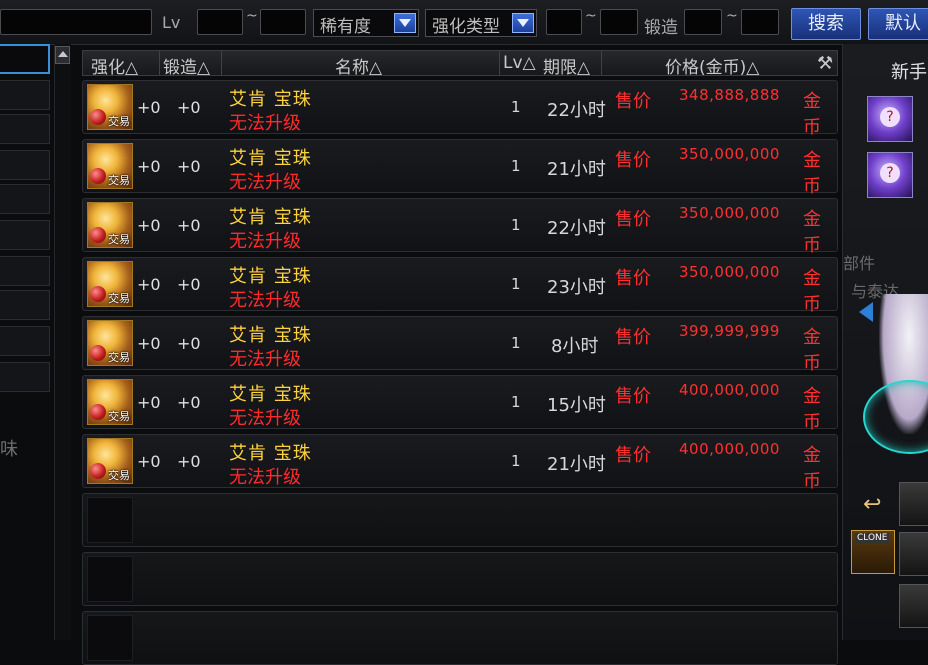 This screenshot has height=665, width=928. I want to click on enhance-min-input, so click(564, 22).